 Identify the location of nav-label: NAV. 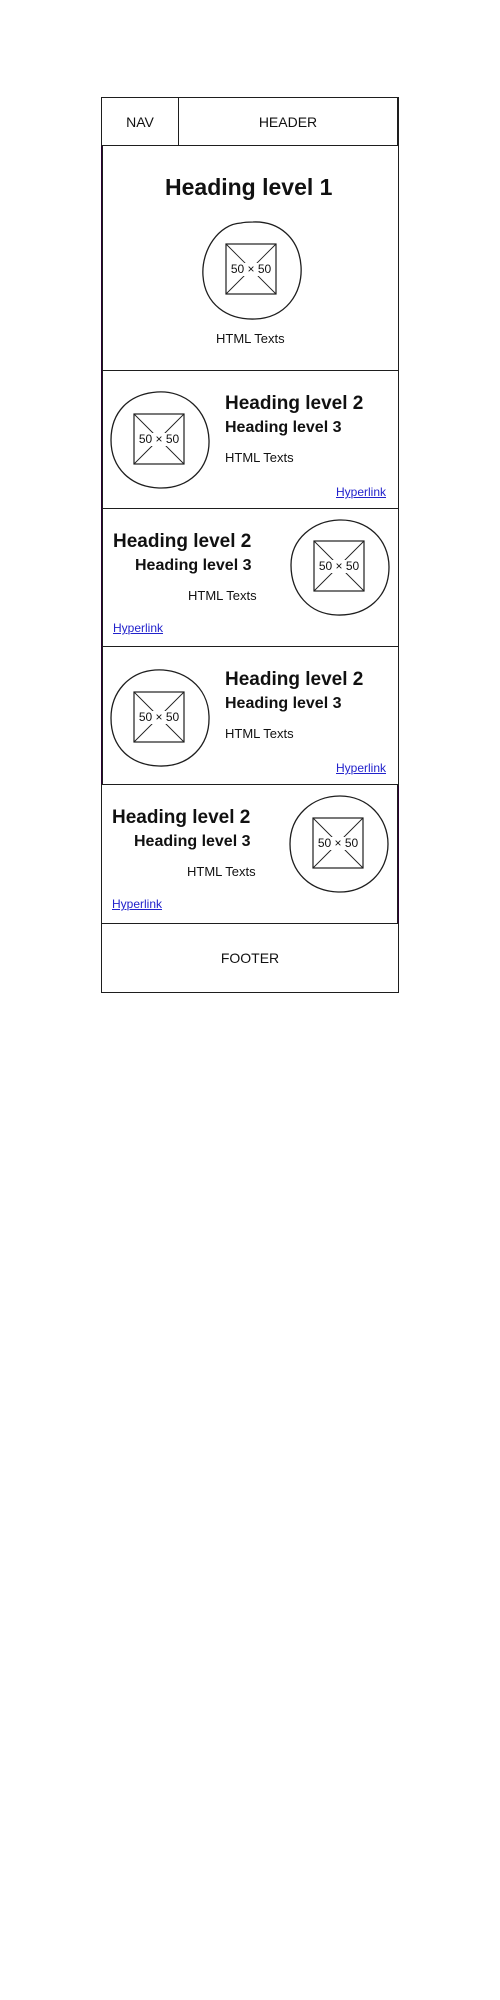
(140, 121).